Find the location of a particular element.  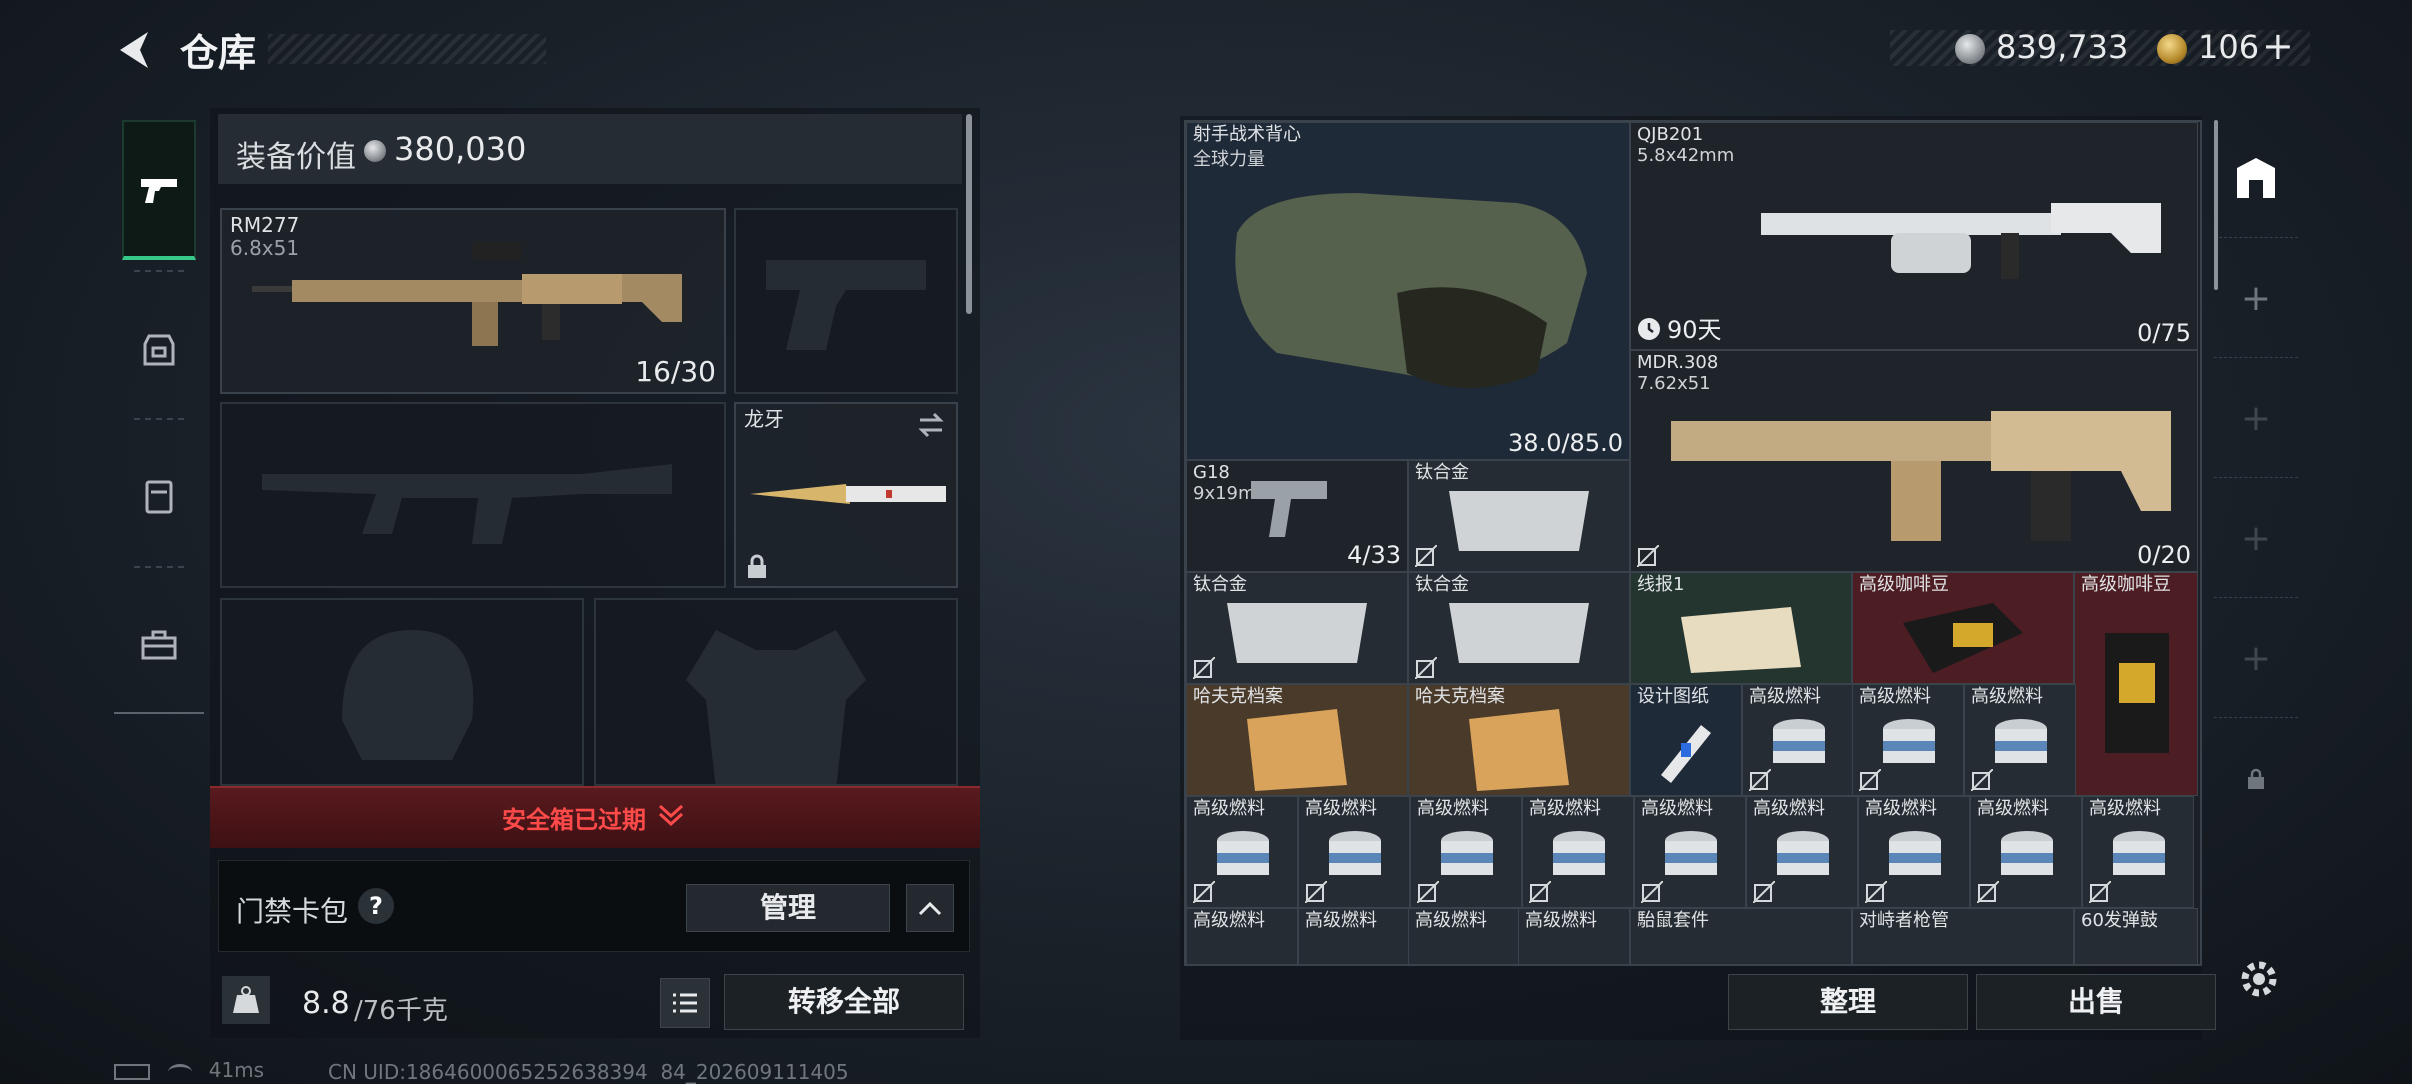

tab-weapons is located at coordinates (159, 190).